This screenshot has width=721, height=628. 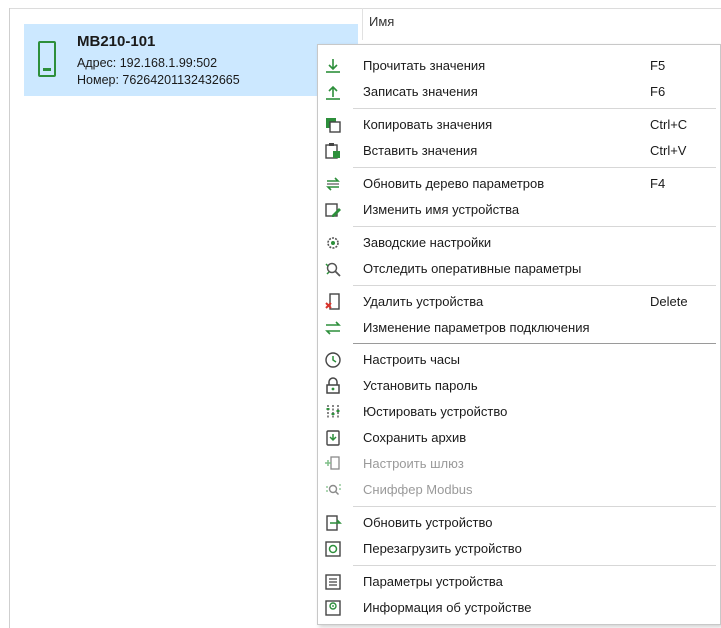 I want to click on device-name: МВ210-101, so click(x=116, y=41).